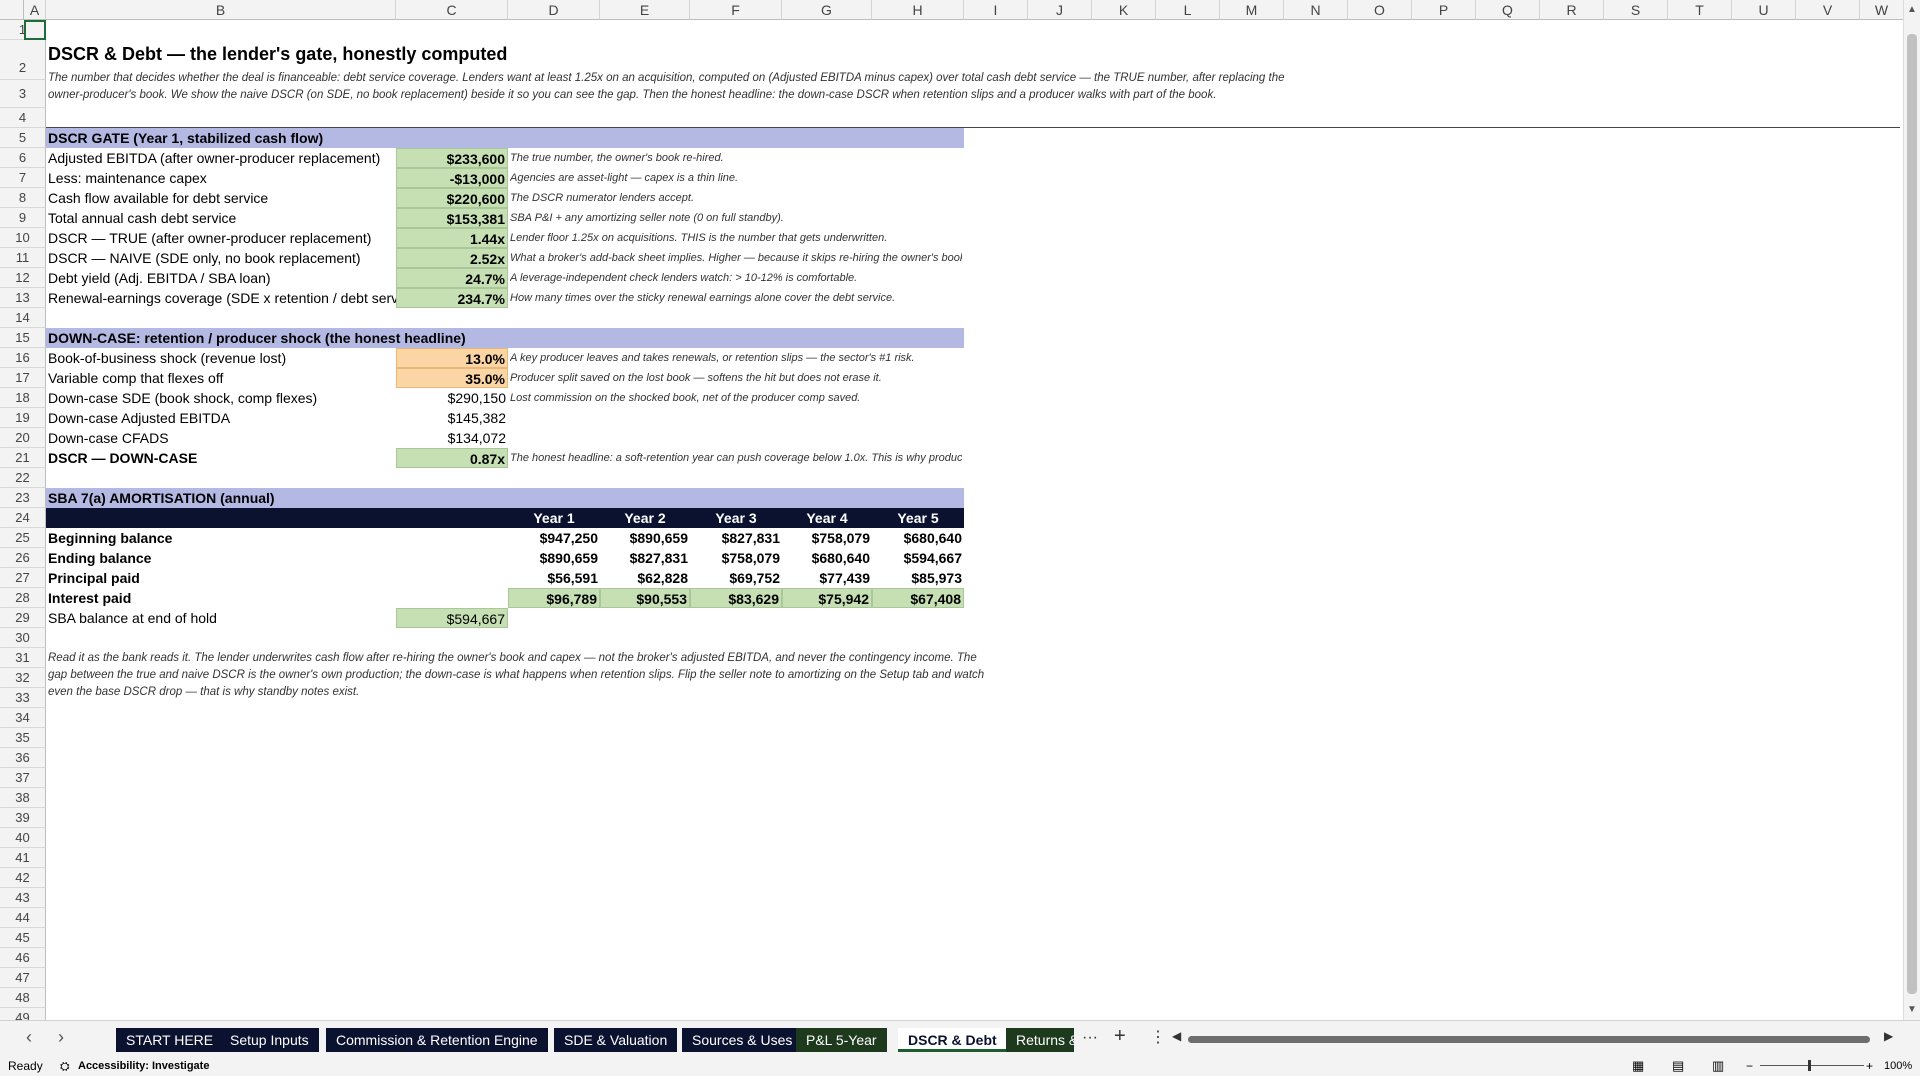 The width and height of the screenshot is (1920, 1076). Describe the element at coordinates (23, 238) in the screenshot. I see `row-header-10: 10` at that location.